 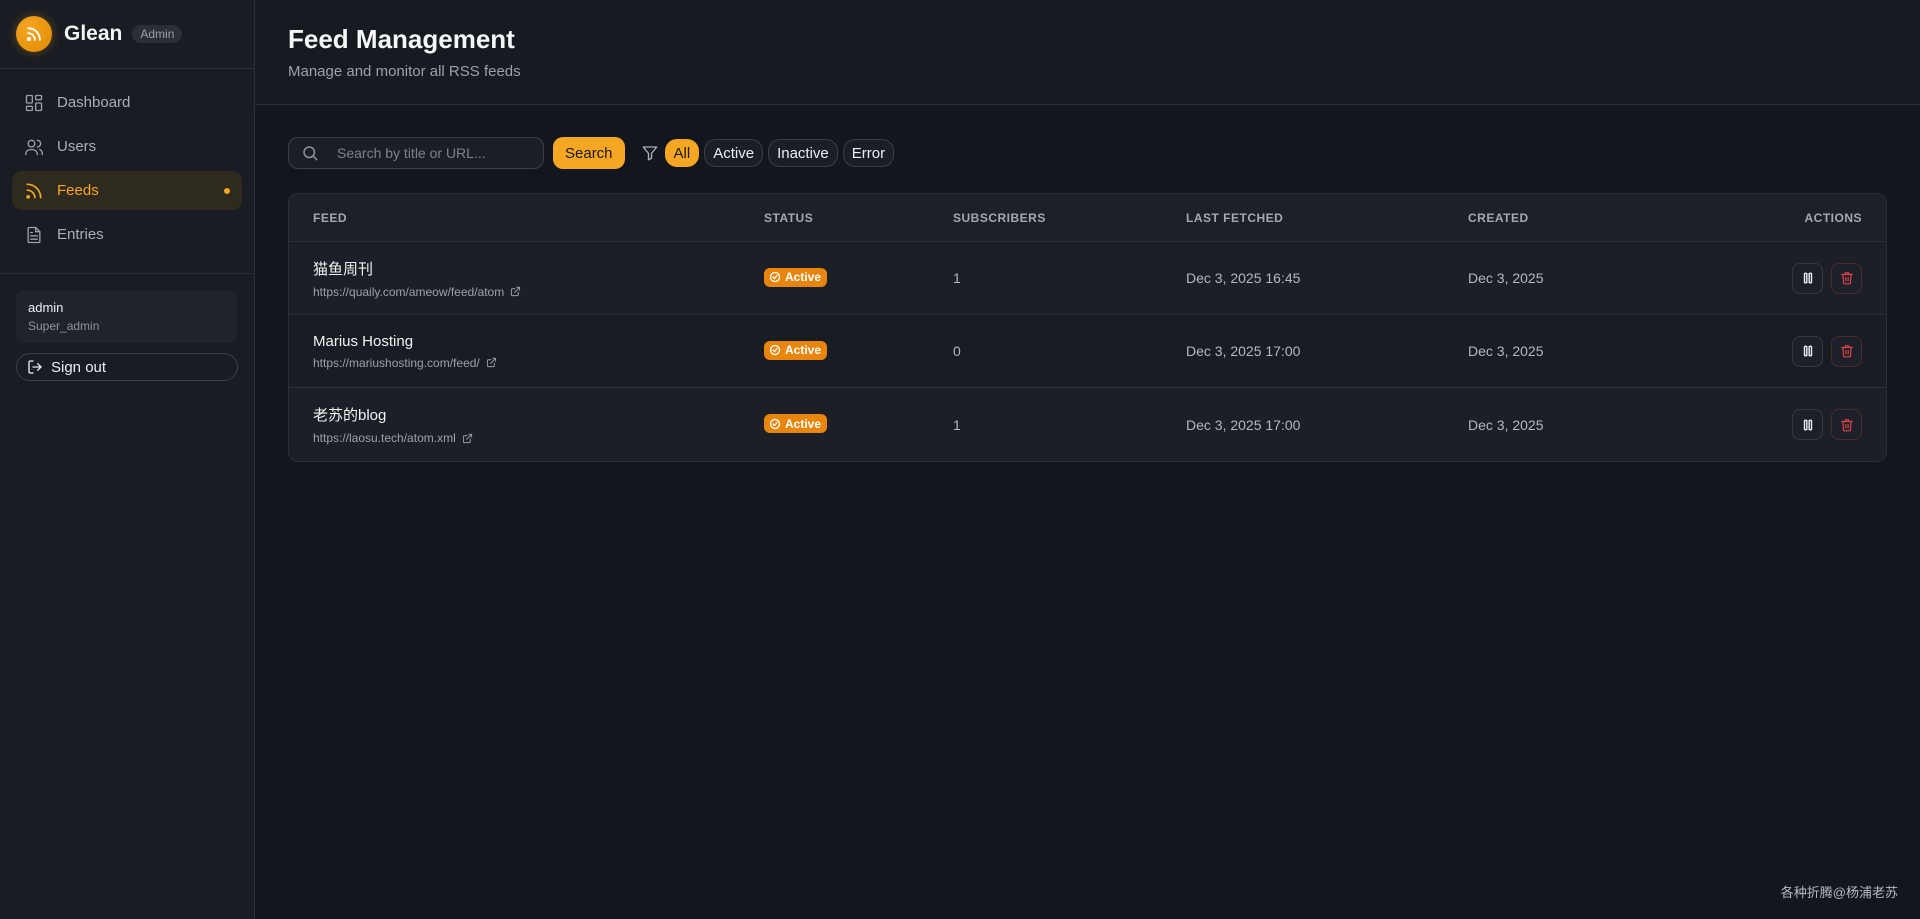 What do you see at coordinates (127, 316) in the screenshot?
I see `user-card: admin Super_admin` at bounding box center [127, 316].